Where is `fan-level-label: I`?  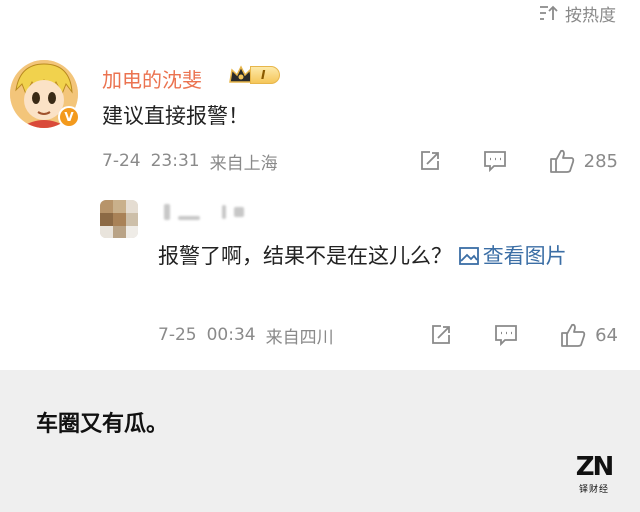
fan-level-label: I is located at coordinates (265, 75).